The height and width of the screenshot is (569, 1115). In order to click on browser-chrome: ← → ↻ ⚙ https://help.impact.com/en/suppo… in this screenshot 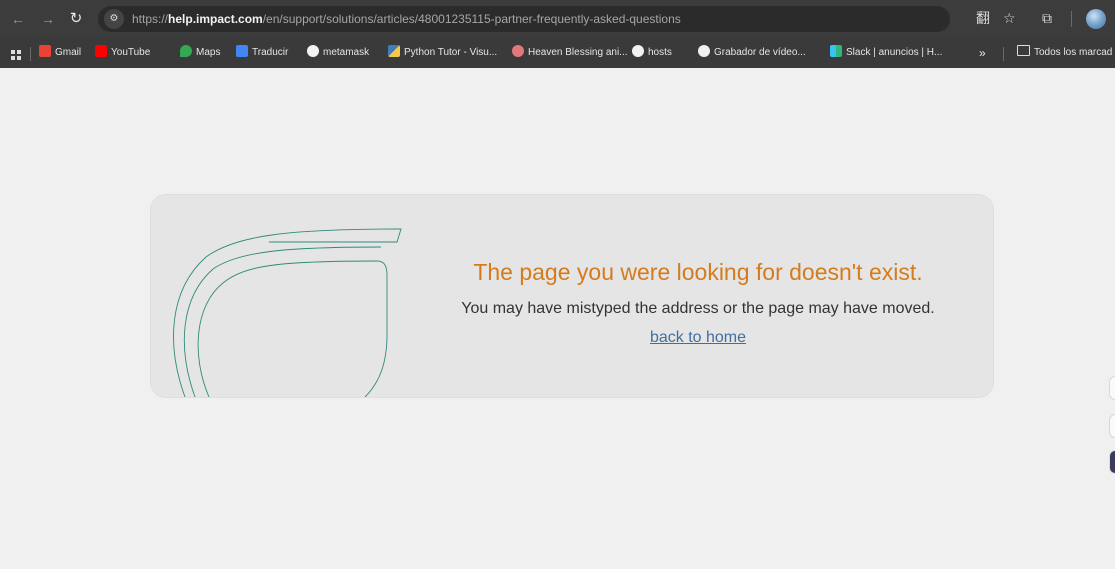, I will do `click(557, 34)`.